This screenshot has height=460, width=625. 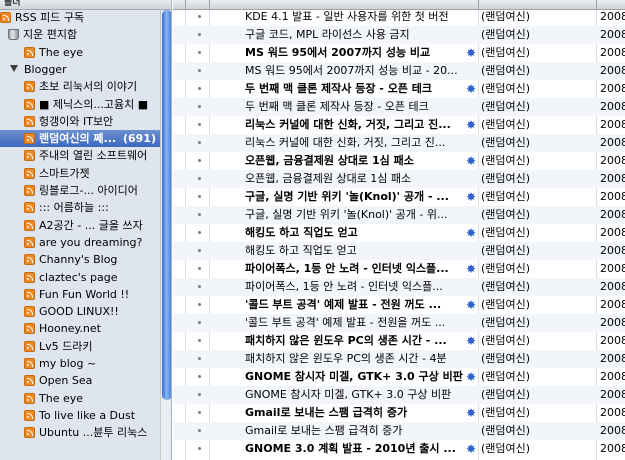 I want to click on sidebar-item: To live like a Dust, so click(x=80, y=415).